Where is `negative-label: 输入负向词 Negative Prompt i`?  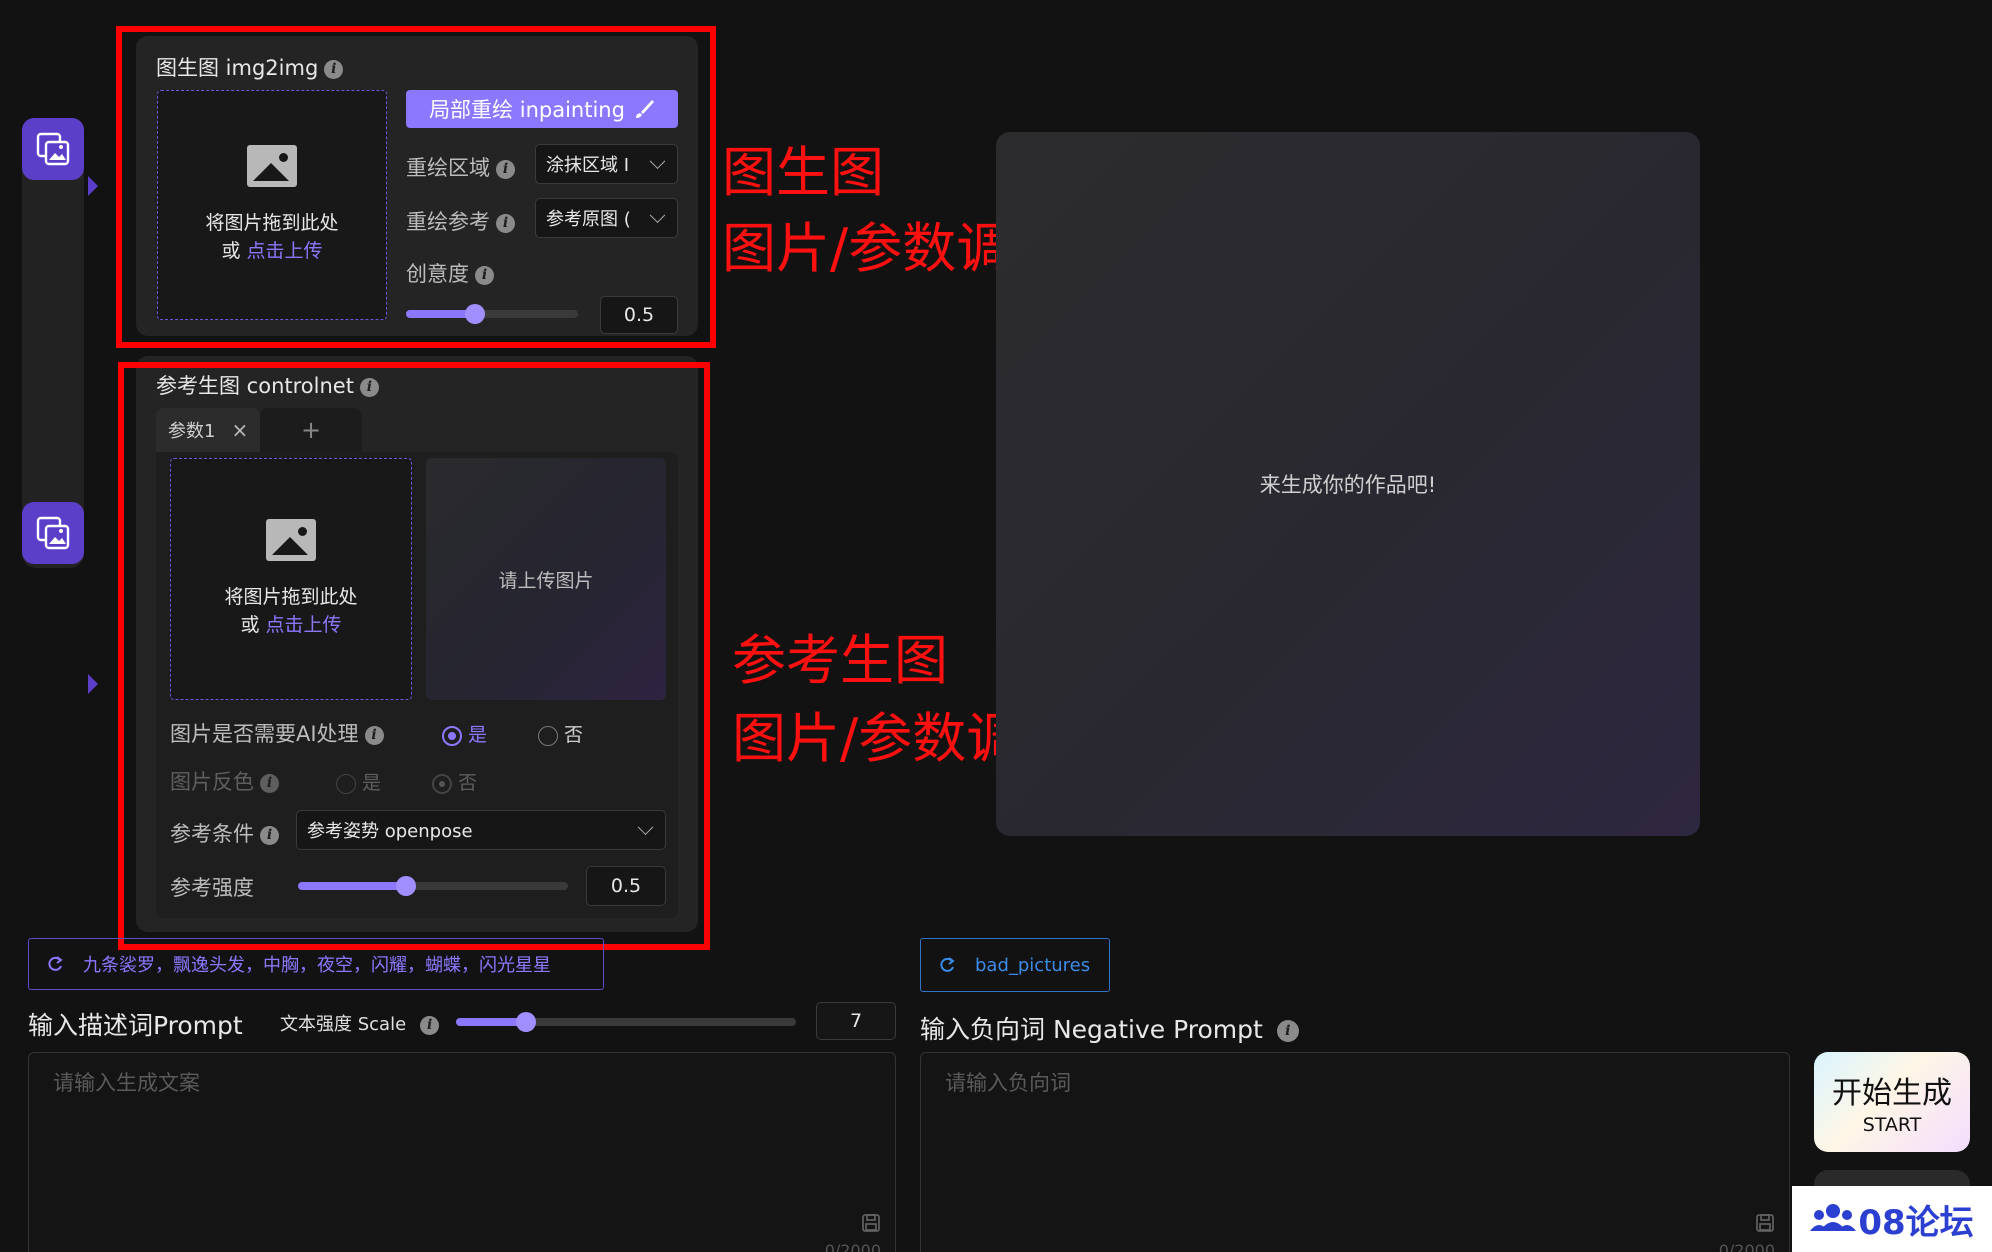
negative-label: 输入负向词 Negative Prompt i is located at coordinates (1109, 1028).